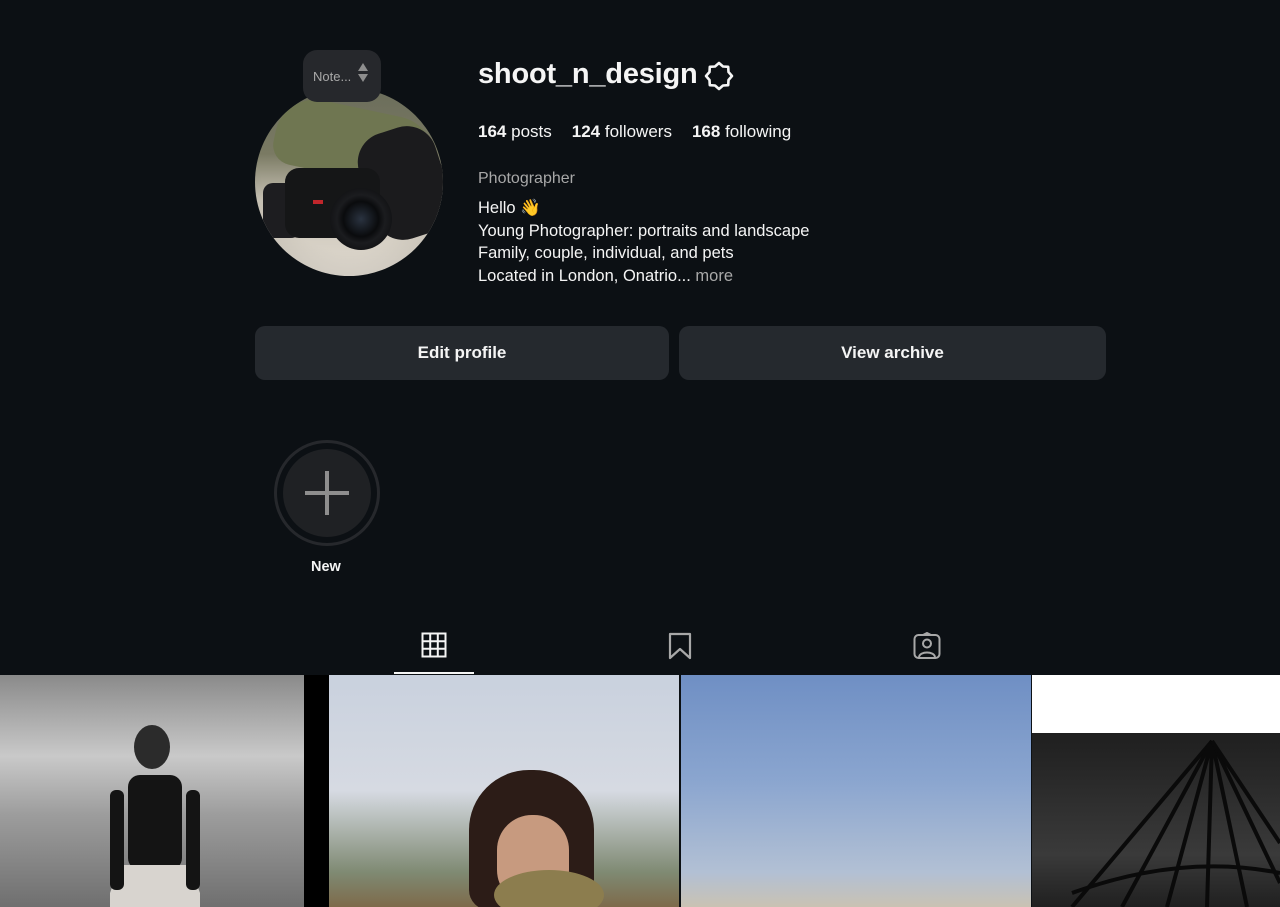  What do you see at coordinates (622, 132) in the screenshot?
I see `stat-followers: 124 followers` at bounding box center [622, 132].